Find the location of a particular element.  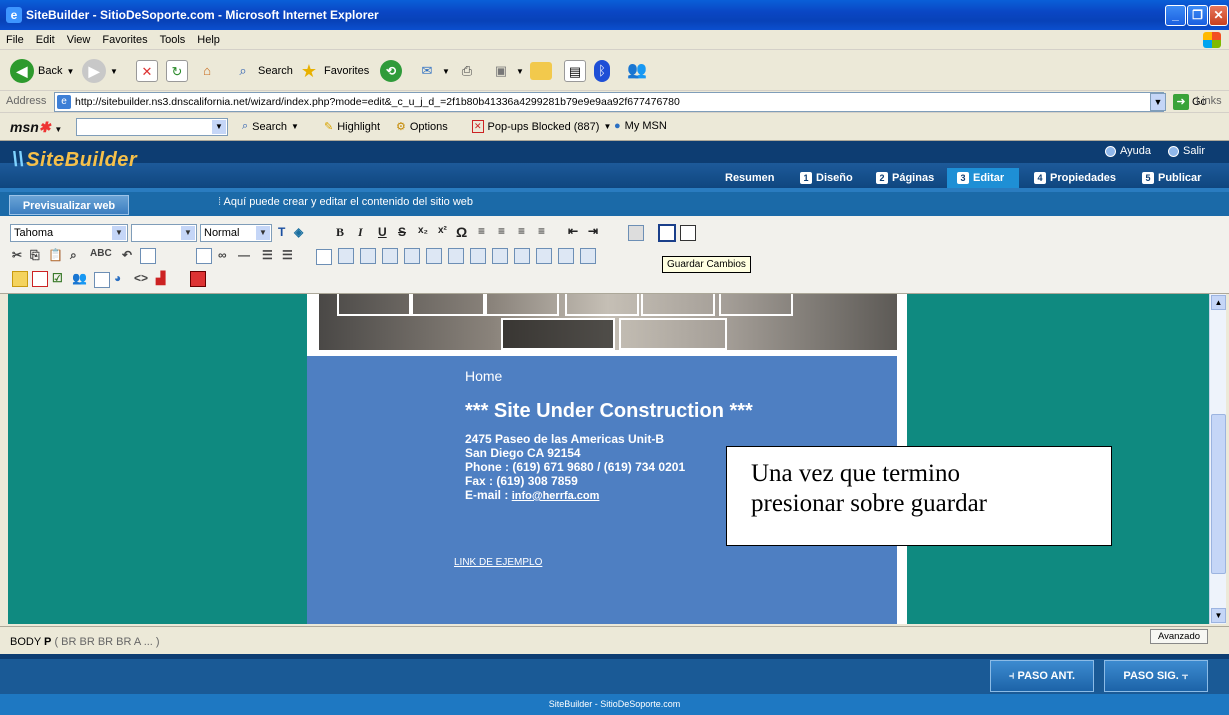

path-p: P is located at coordinates (47, 642).